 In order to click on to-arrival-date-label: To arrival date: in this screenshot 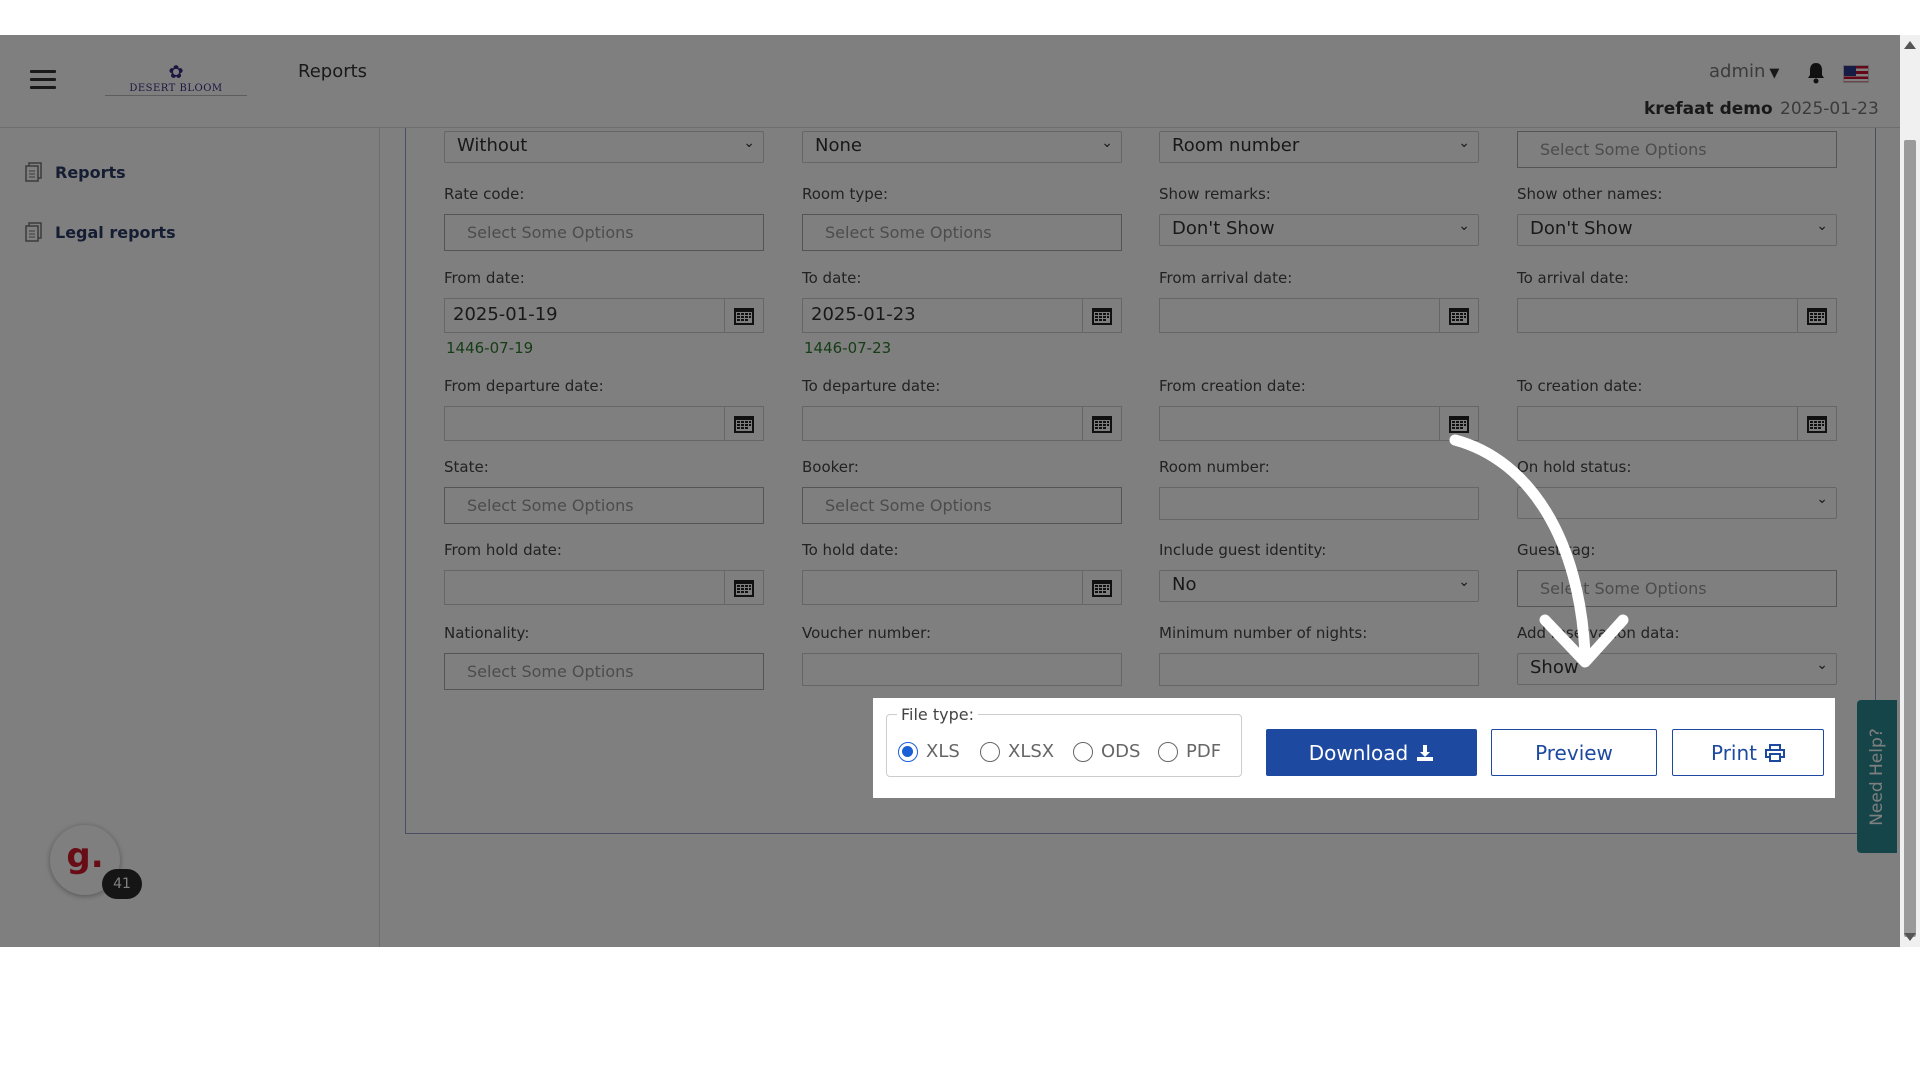, I will do `click(1573, 278)`.